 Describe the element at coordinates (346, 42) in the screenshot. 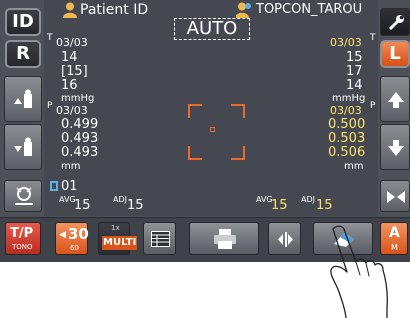

I see `tono-count-right: 03/03` at that location.